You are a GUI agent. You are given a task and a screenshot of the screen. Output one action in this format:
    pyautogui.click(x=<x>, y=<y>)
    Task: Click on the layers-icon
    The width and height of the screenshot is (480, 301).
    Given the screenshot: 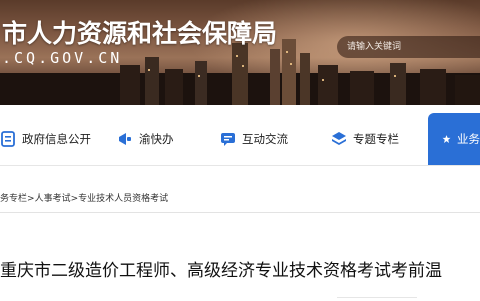 What is the action you would take?
    pyautogui.click(x=339, y=138)
    